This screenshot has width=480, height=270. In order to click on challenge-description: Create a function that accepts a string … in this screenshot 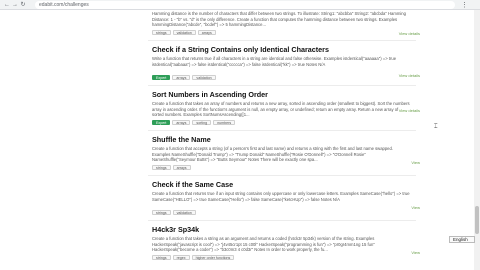, I will do `click(273, 154)`.